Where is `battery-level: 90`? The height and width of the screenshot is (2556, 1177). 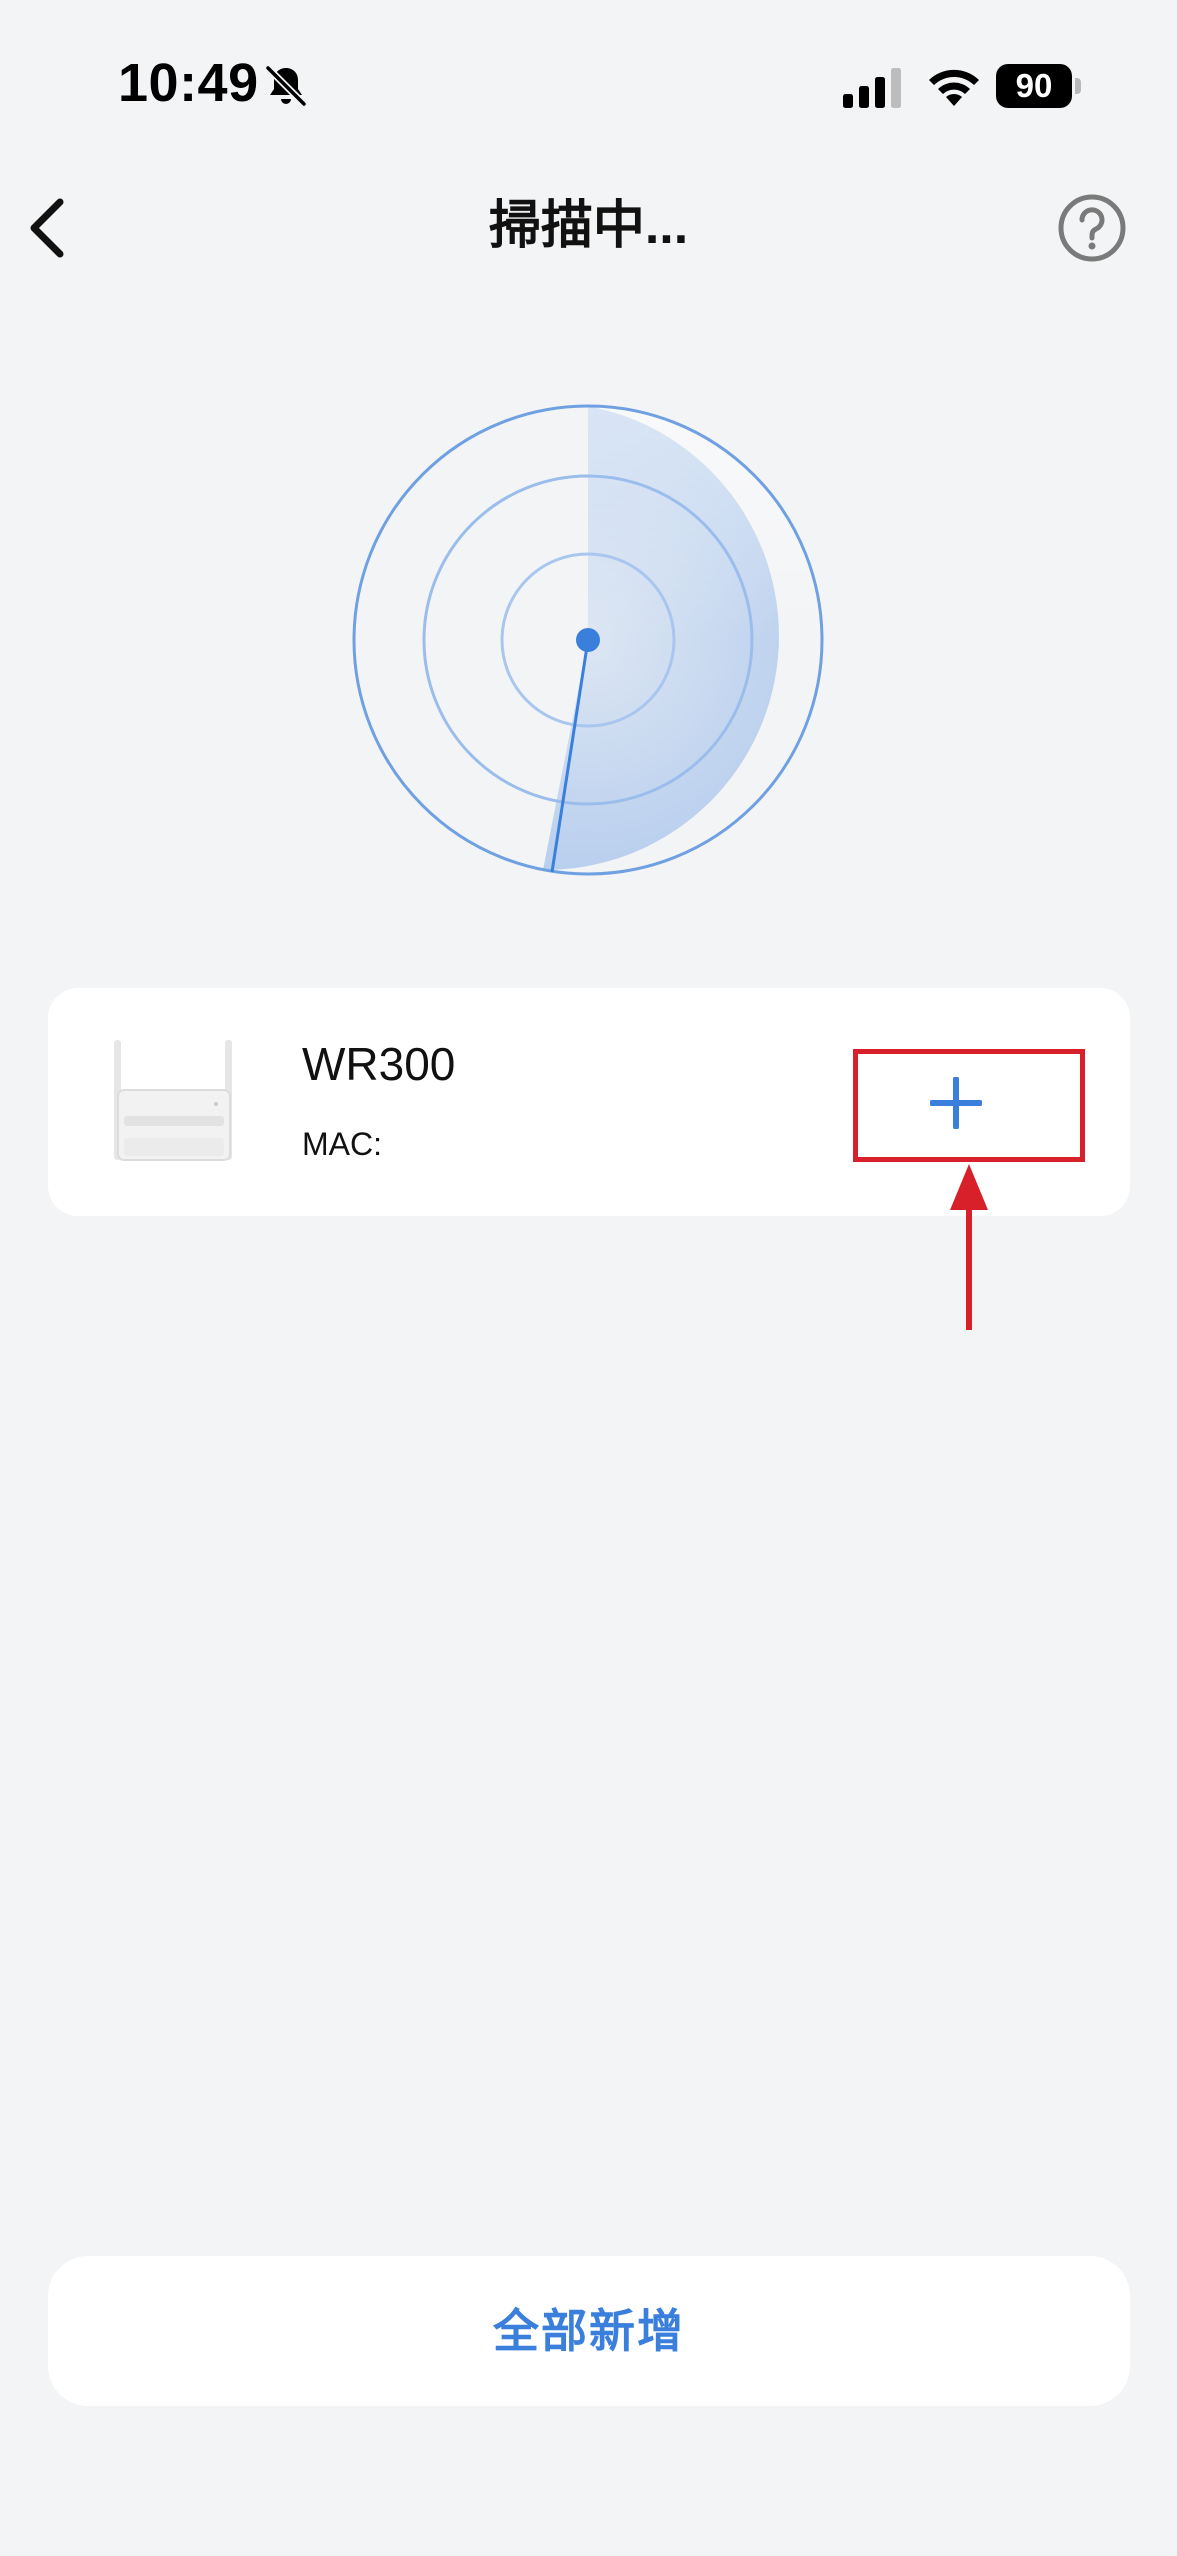
battery-level: 90 is located at coordinates (1034, 86).